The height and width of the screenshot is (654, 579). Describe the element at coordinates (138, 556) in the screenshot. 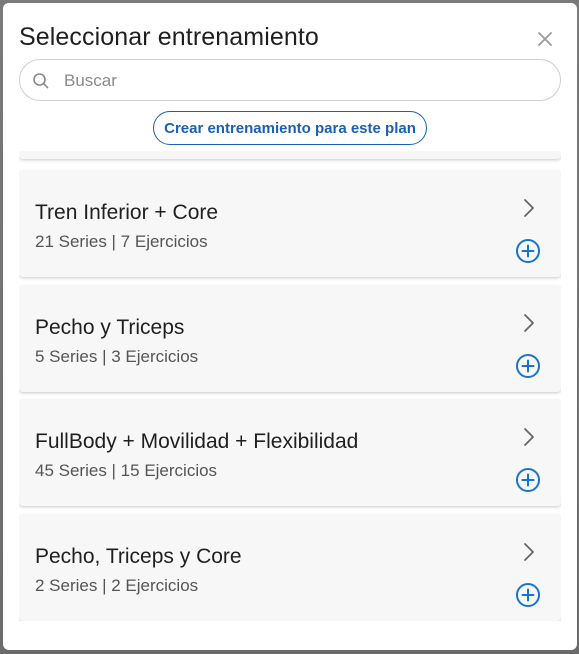

I see `workout-name: Pecho, Triceps y Core` at that location.